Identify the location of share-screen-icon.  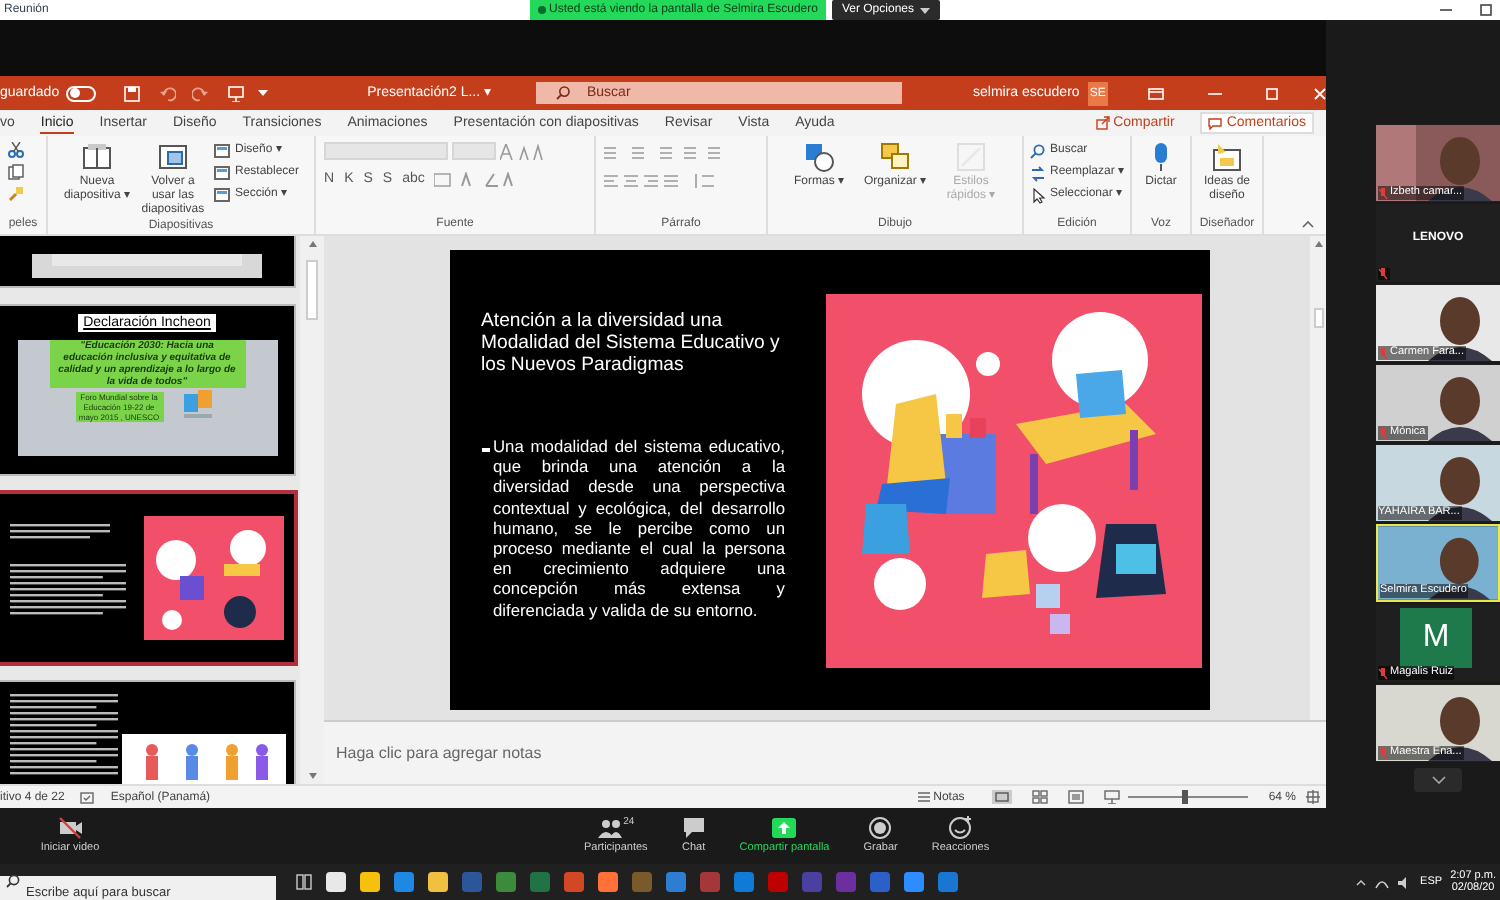
(784, 828).